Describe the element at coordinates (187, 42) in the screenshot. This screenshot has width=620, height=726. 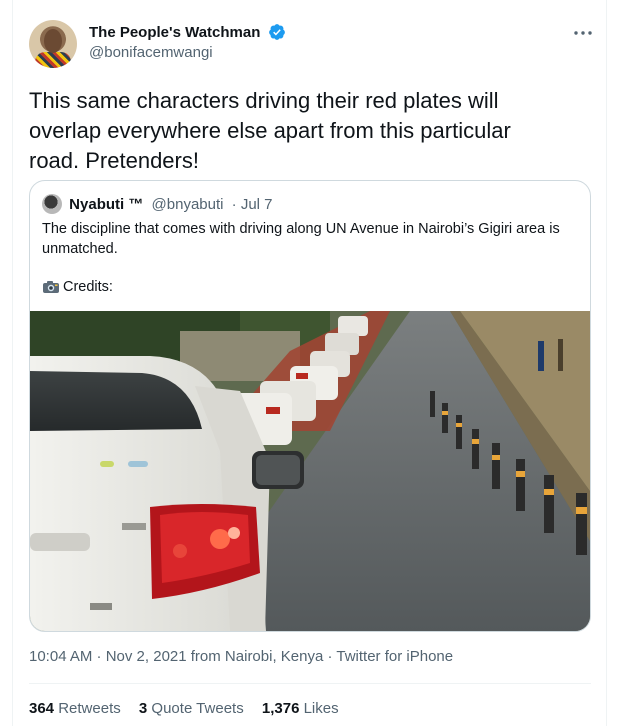
I see `author-name-block: The People's Watchman @bonifacemwangi` at that location.